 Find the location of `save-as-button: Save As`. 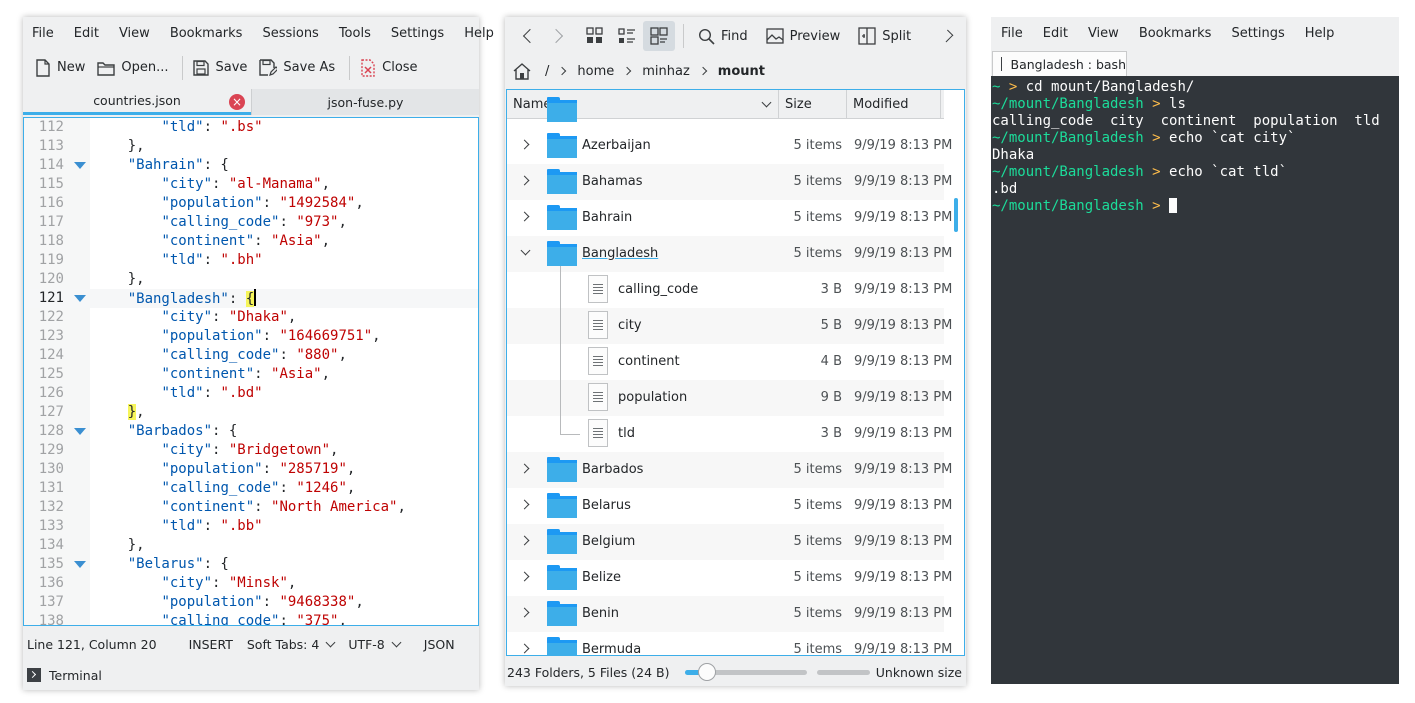

save-as-button: Save As is located at coordinates (301, 68).